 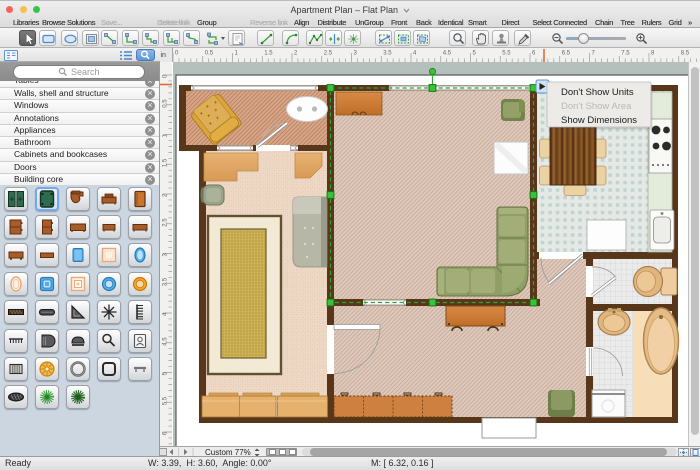 I want to click on svg-text: 8.5, so click(x=685, y=54).